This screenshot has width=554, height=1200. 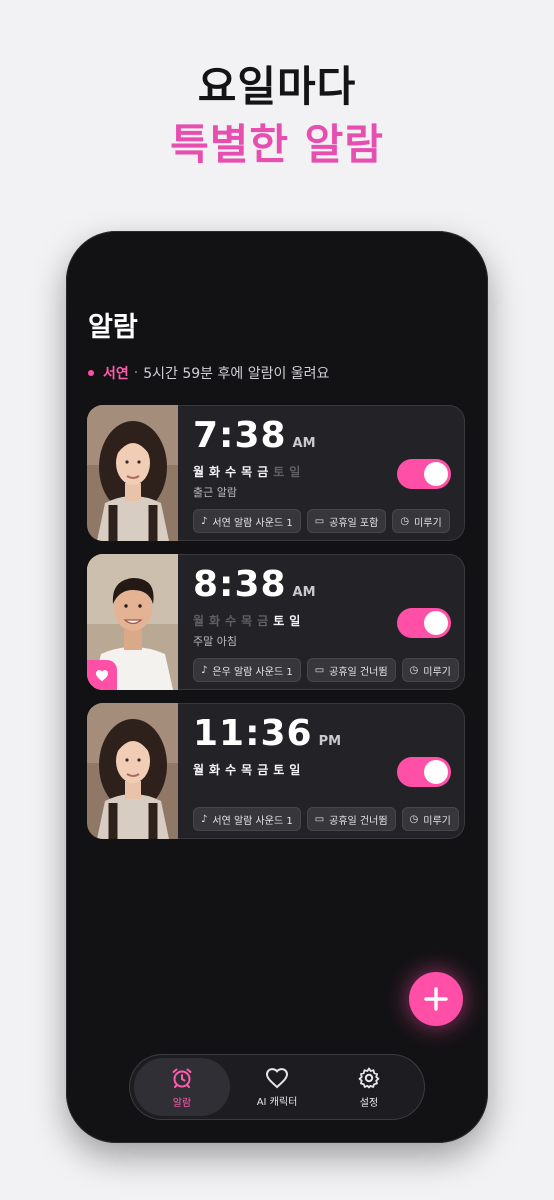 I want to click on alarm-chips: ♪ 서연 알람 사운드 1 ▭ 공휴일 건너뜀 ◷ 미루기, so click(x=326, y=819).